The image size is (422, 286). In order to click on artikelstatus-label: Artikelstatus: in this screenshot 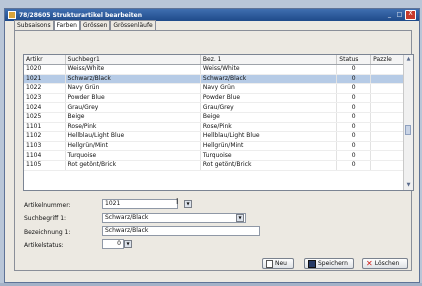, I will do `click(44, 245)`.